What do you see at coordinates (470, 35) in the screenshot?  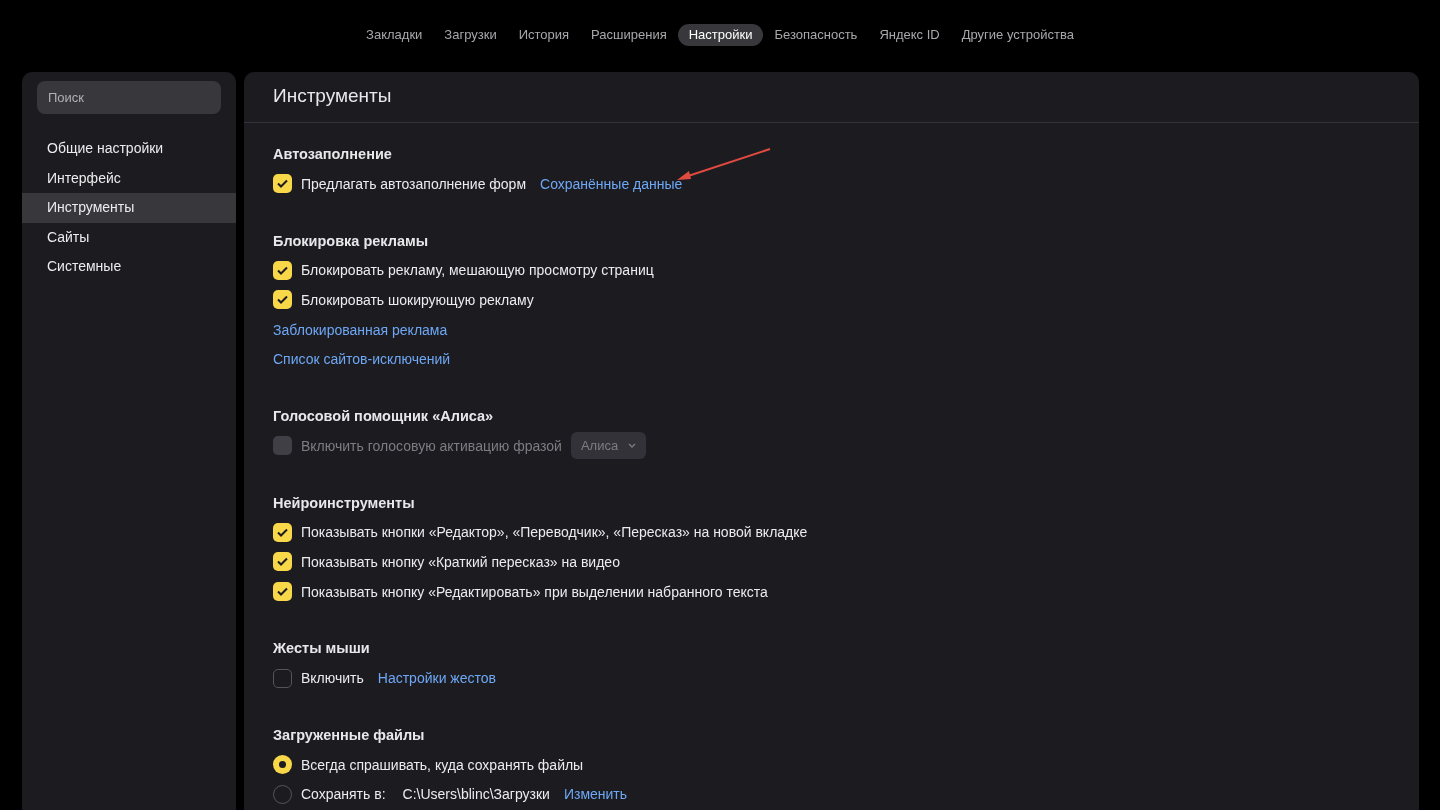 I see `nav-tab: Загрузки` at bounding box center [470, 35].